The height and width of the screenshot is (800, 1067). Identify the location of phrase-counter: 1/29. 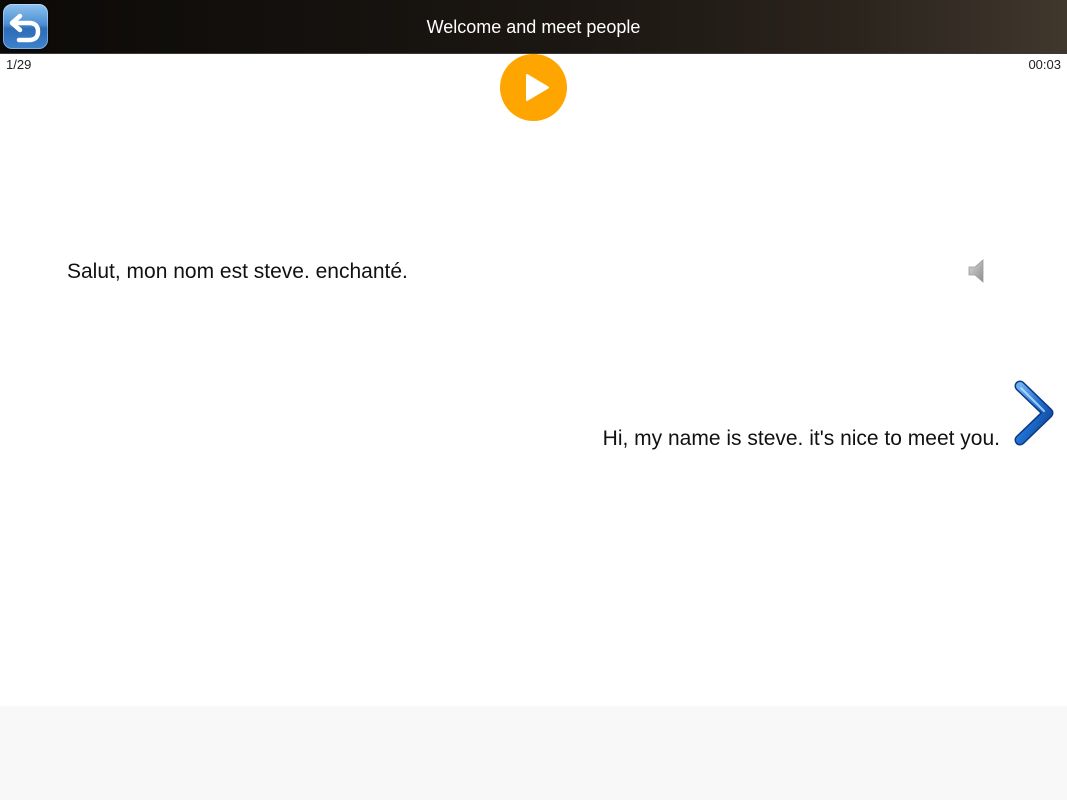
(19, 64).